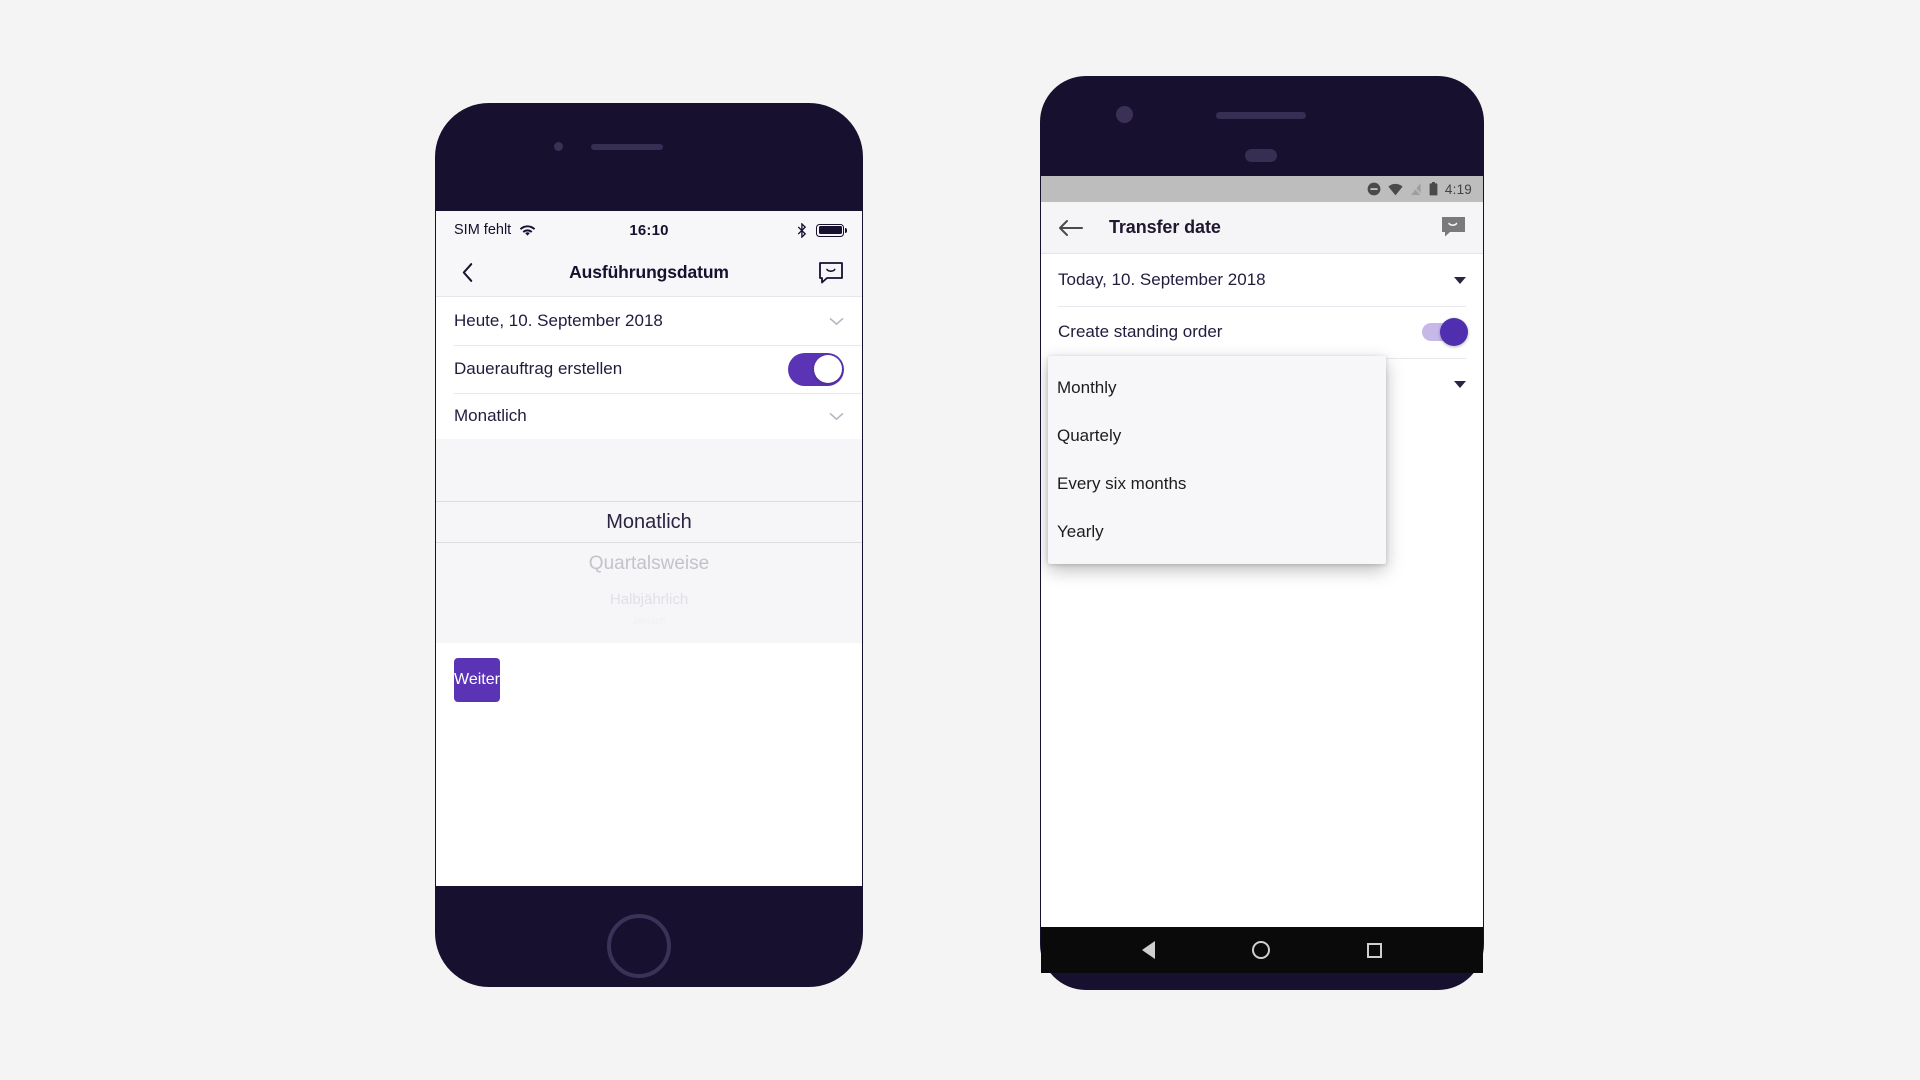 This screenshot has width=1920, height=1080. I want to click on android-nav-bar, so click(1262, 950).